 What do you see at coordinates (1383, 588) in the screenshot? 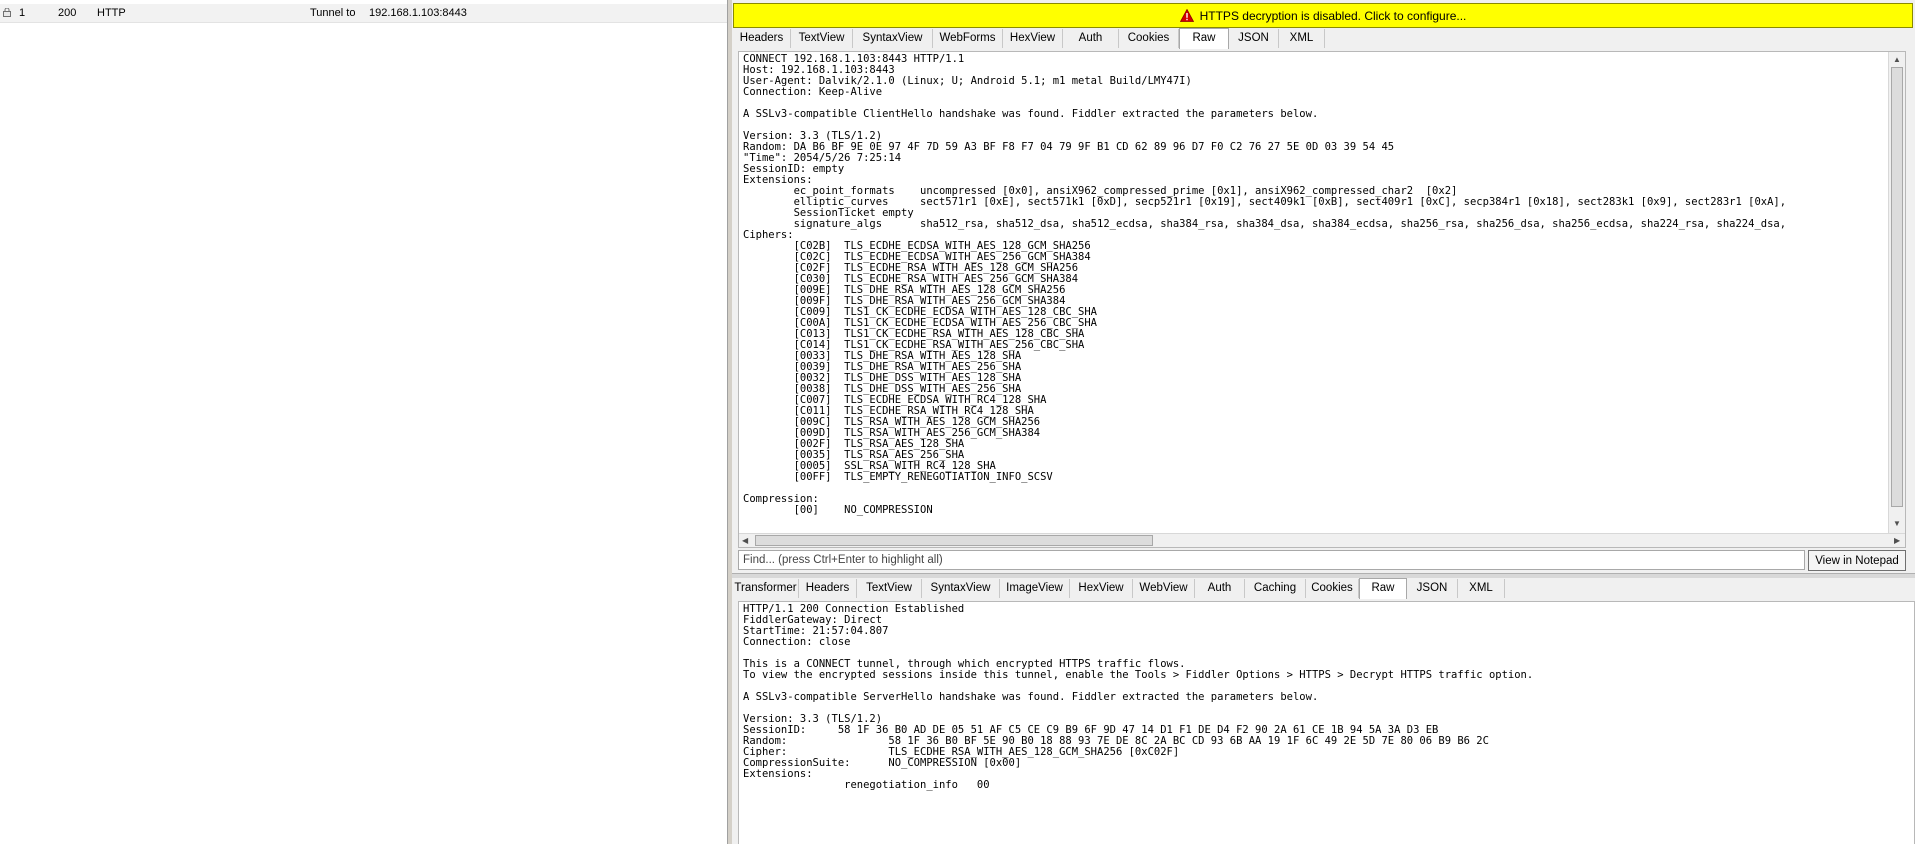
I see `response-tab-raw: Raw` at bounding box center [1383, 588].